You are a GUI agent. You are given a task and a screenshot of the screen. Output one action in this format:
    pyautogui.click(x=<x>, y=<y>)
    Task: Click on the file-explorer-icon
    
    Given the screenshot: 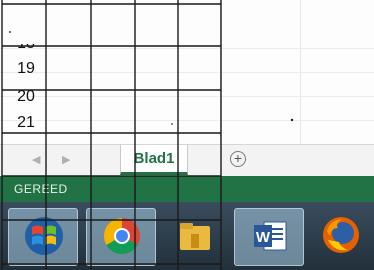 What is the action you would take?
    pyautogui.click(x=195, y=236)
    